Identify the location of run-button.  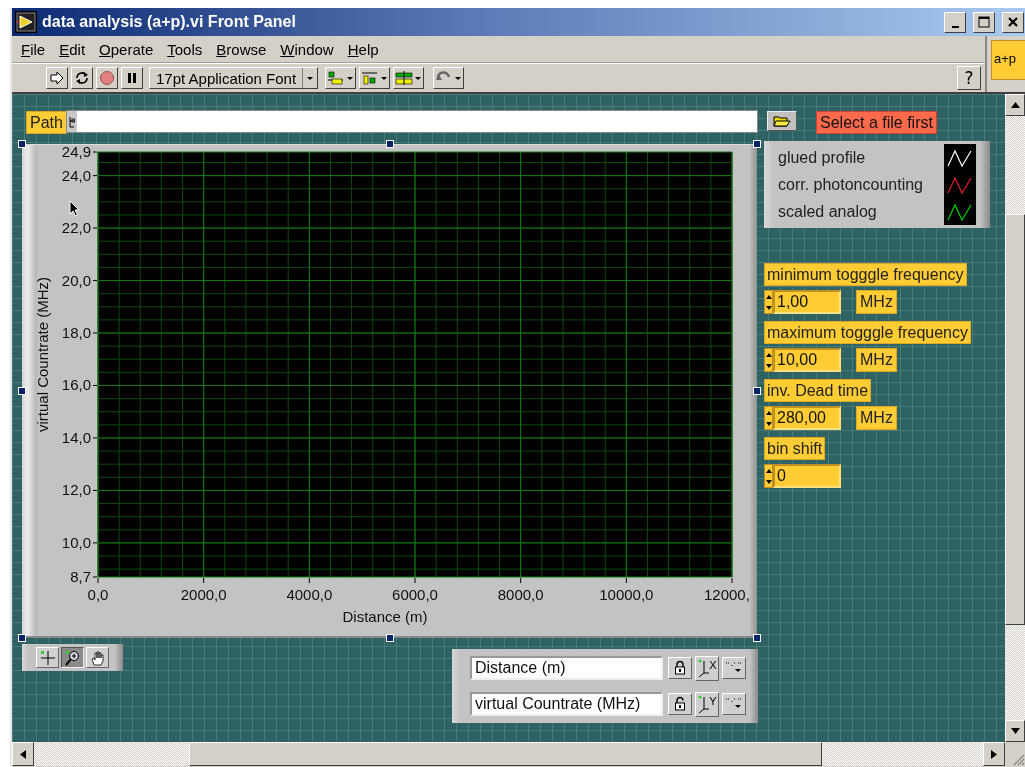
(57, 78).